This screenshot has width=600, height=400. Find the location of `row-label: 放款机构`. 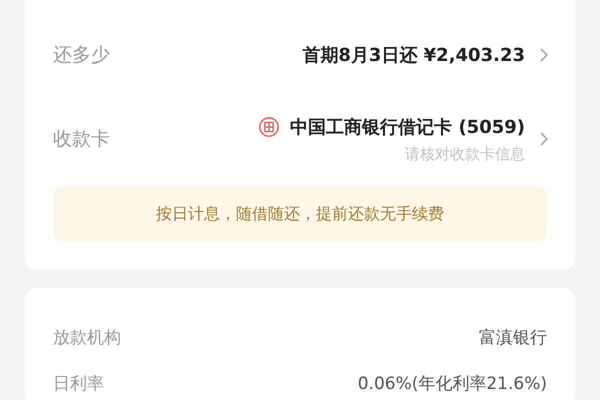

row-label: 放款机构 is located at coordinates (87, 337).